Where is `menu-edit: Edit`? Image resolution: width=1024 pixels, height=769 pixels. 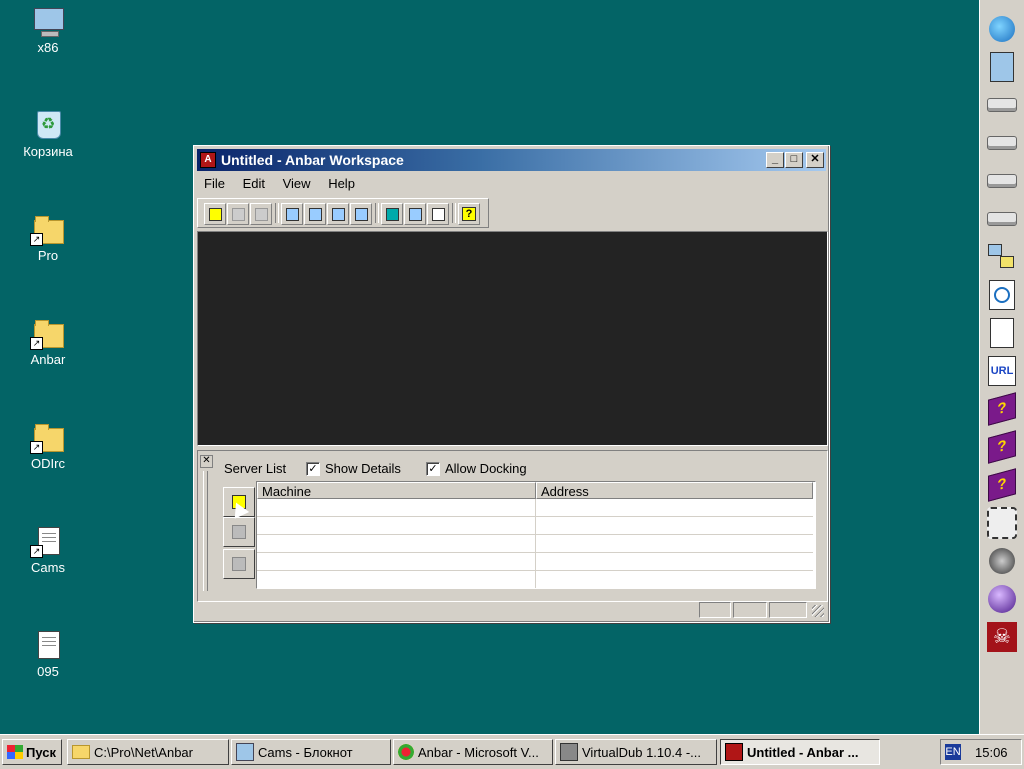 menu-edit: Edit is located at coordinates (254, 183).